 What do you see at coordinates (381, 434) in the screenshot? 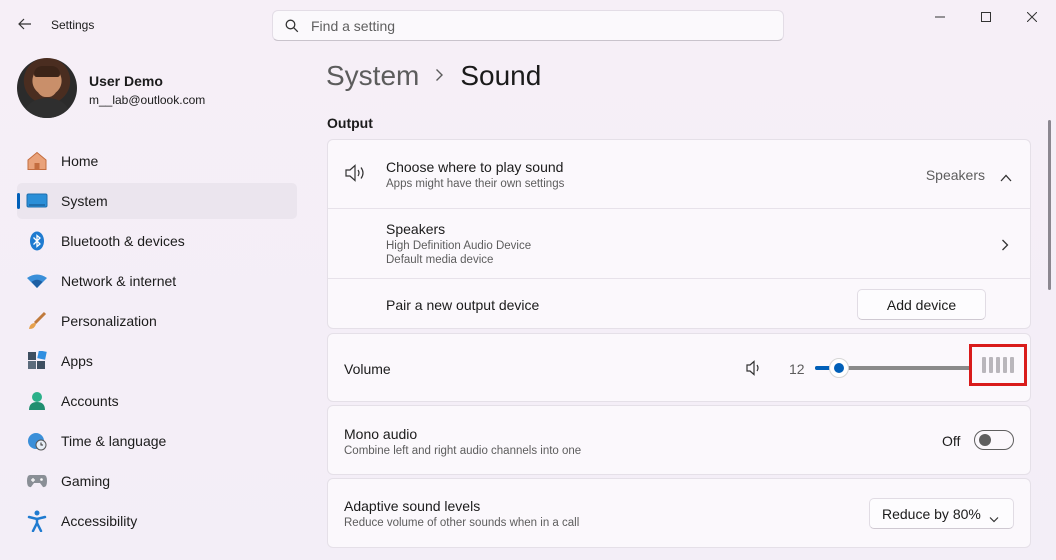
I see `mono-audio-title: Mono audio` at bounding box center [381, 434].